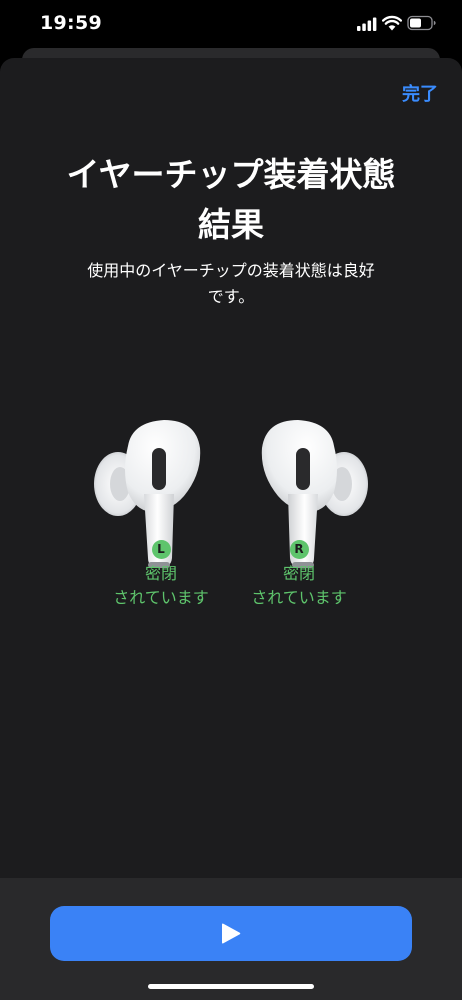 The image size is (462, 1000). Describe the element at coordinates (421, 23) in the screenshot. I see `battery-icon` at that location.